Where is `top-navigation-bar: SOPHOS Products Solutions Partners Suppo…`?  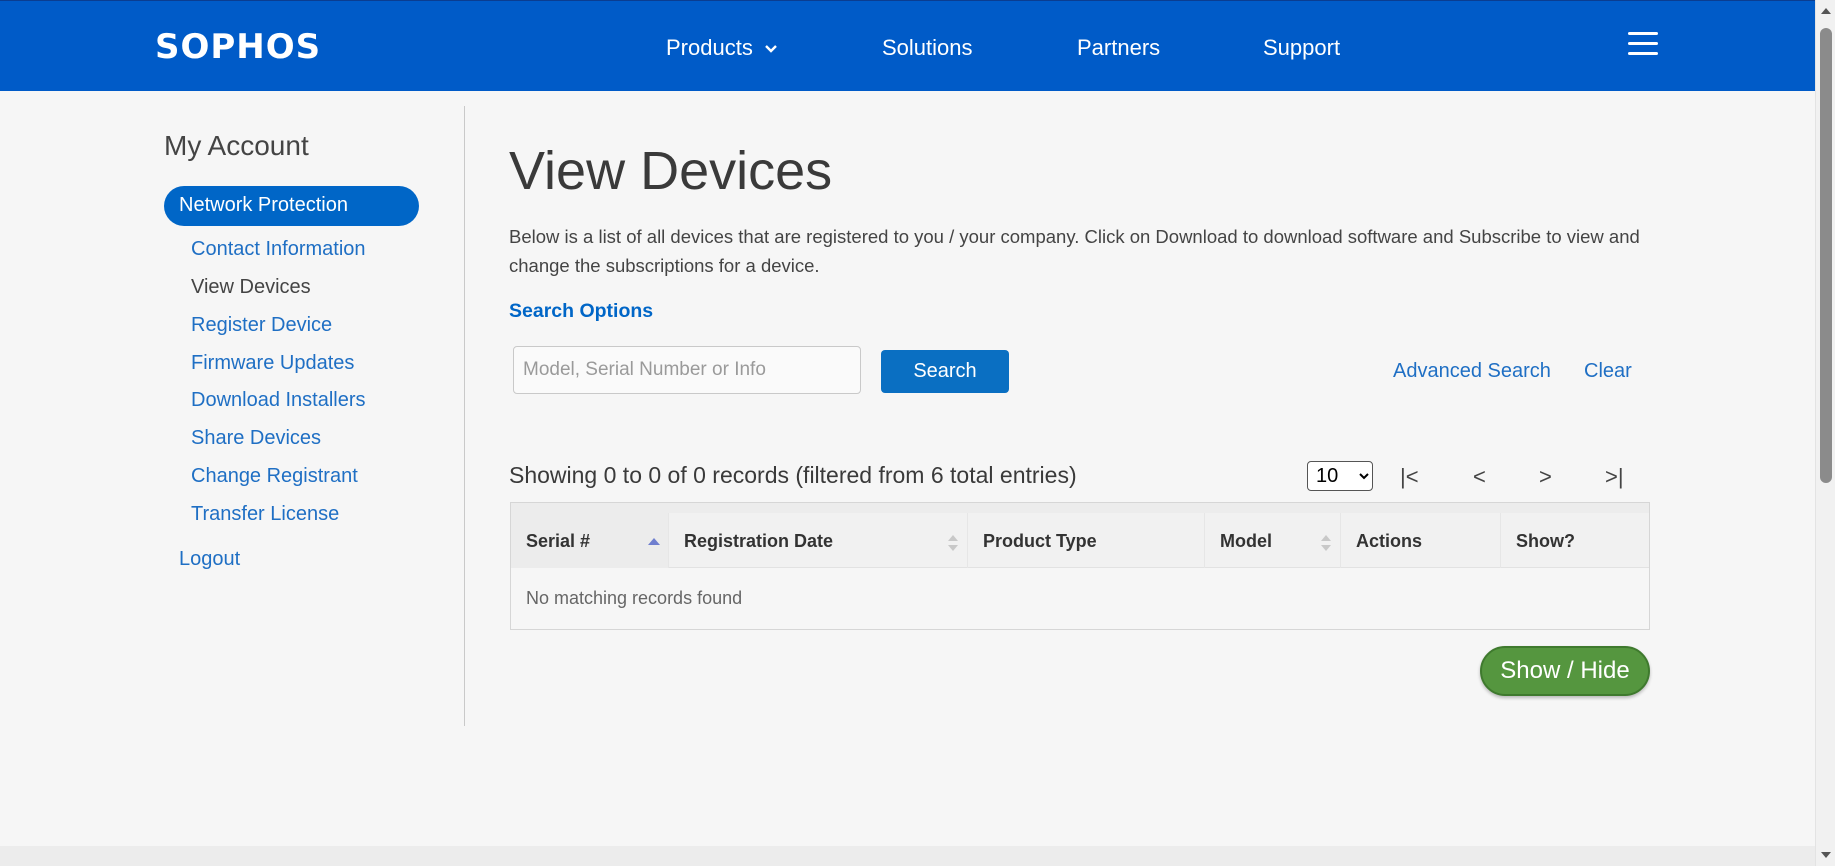 top-navigation-bar: SOPHOS Products Solutions Partners Suppo… is located at coordinates (907, 45).